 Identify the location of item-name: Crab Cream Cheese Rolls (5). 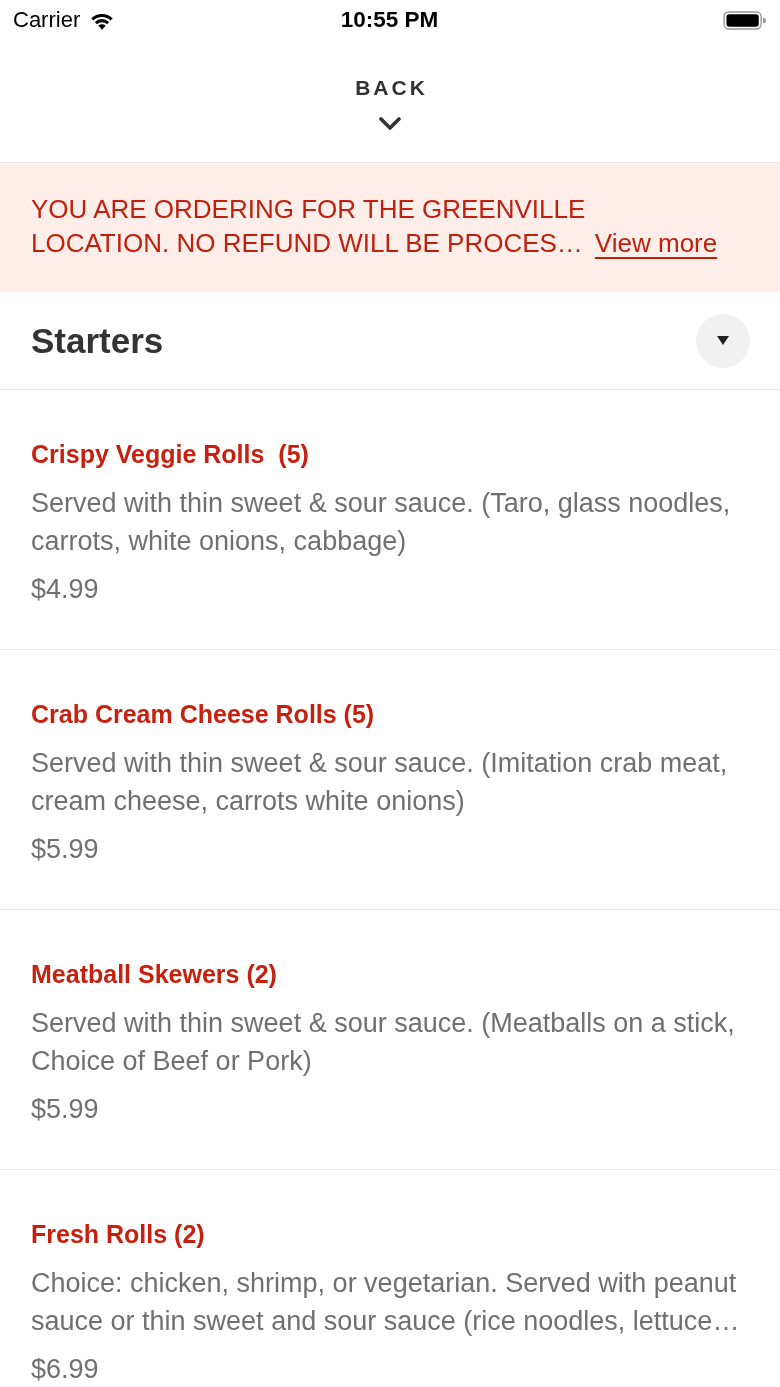
(392, 714).